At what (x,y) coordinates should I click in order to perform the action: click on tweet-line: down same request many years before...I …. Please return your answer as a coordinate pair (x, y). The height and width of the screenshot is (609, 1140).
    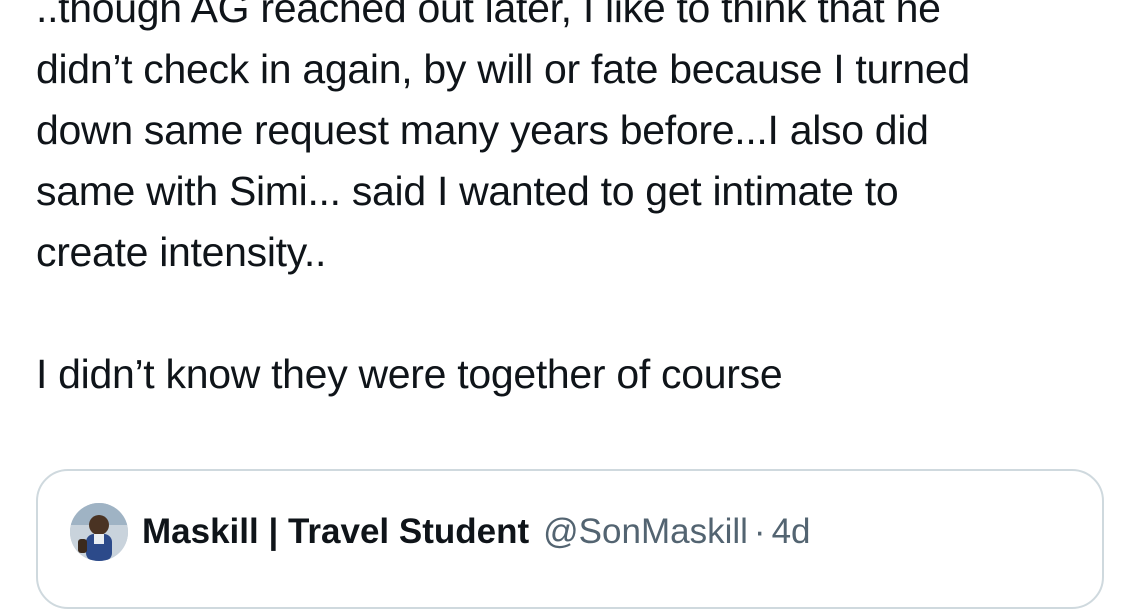
    Looking at the image, I should click on (482, 130).